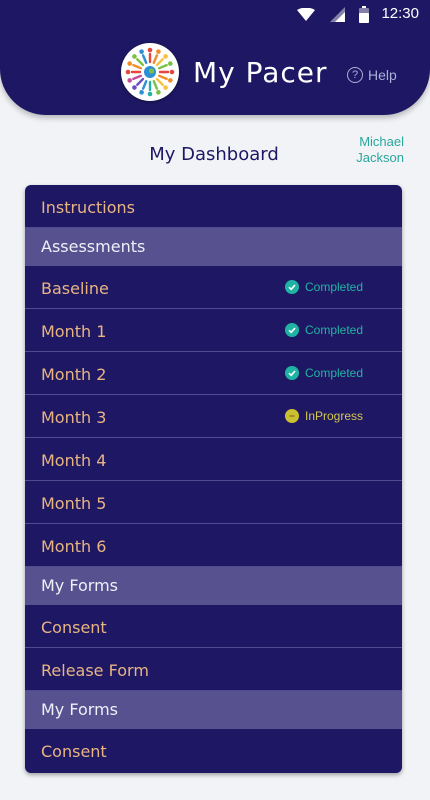  What do you see at coordinates (213, 373) in the screenshot?
I see `assessment-month-2: Month 2 Completed` at bounding box center [213, 373].